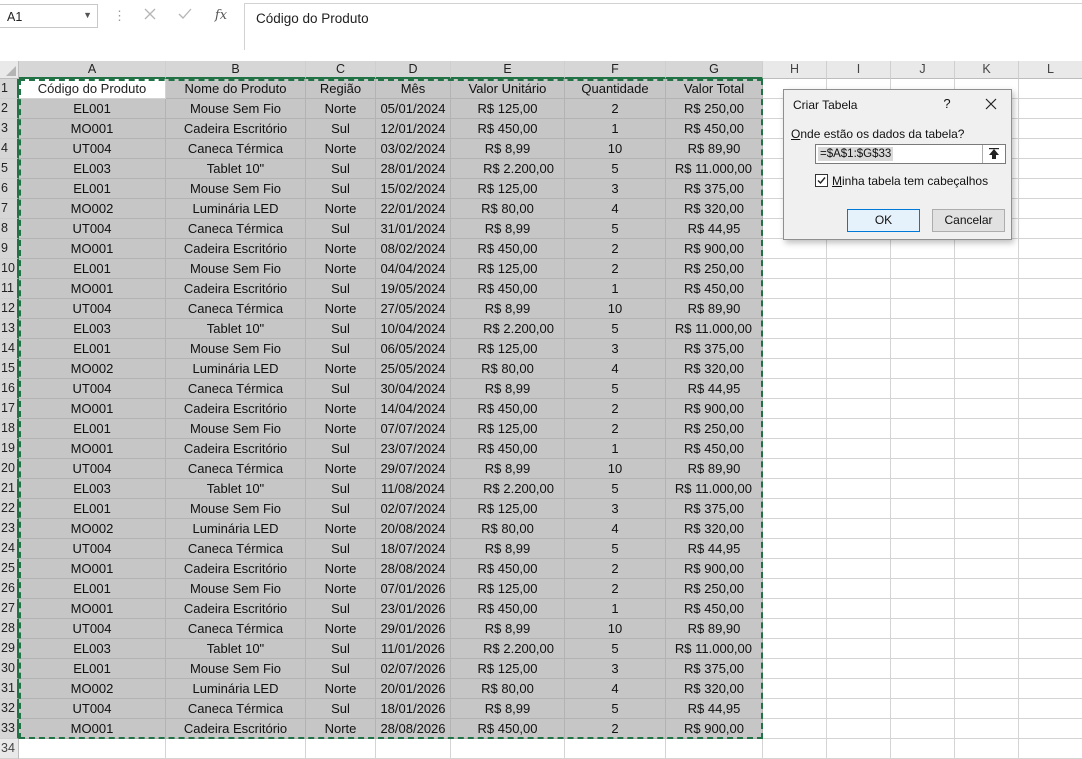 The height and width of the screenshot is (759, 1082). What do you see at coordinates (119, 16) in the screenshot?
I see `more-options-icon: ⋮` at bounding box center [119, 16].